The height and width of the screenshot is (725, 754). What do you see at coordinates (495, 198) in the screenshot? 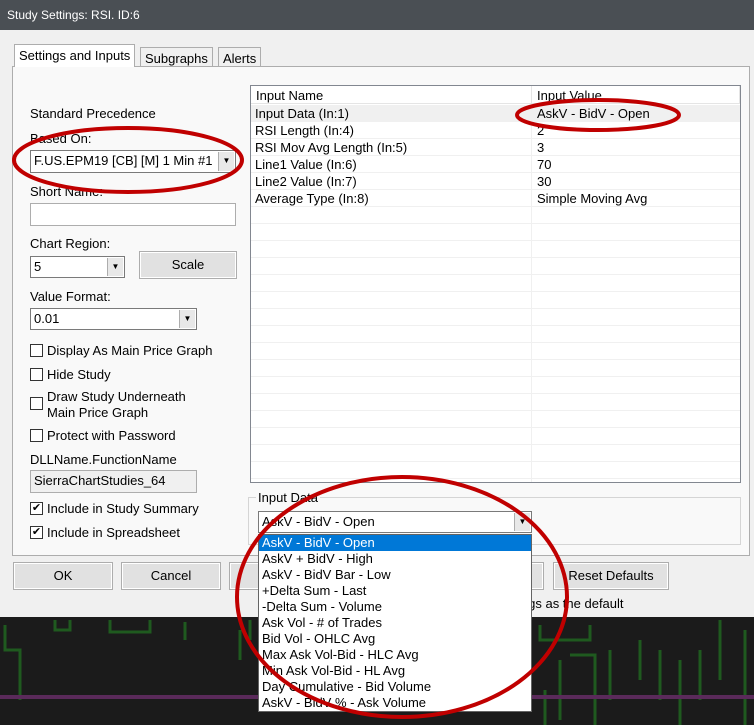
I see `table-row: Average Type (In:8) Simple Moving Avg` at bounding box center [495, 198].